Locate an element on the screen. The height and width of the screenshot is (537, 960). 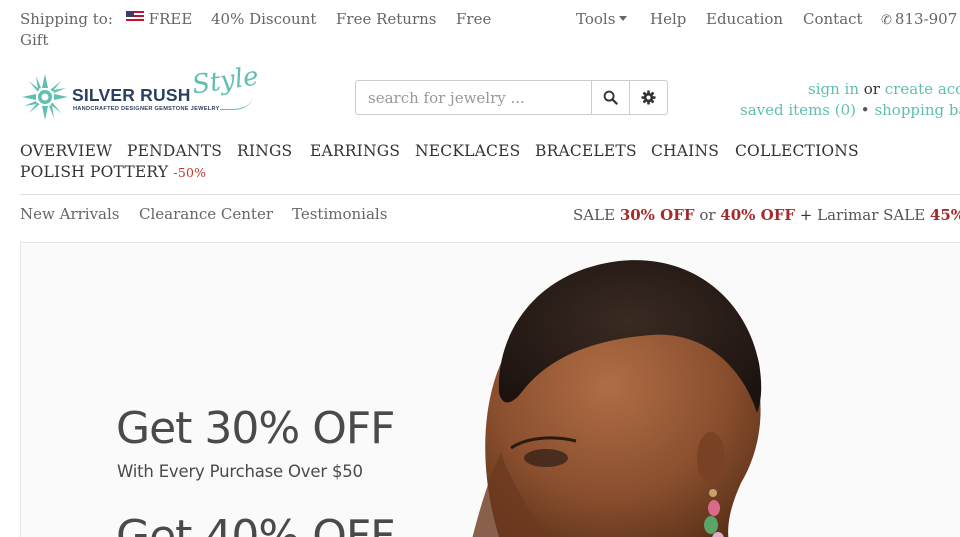
search-settings-button is located at coordinates (648, 97).